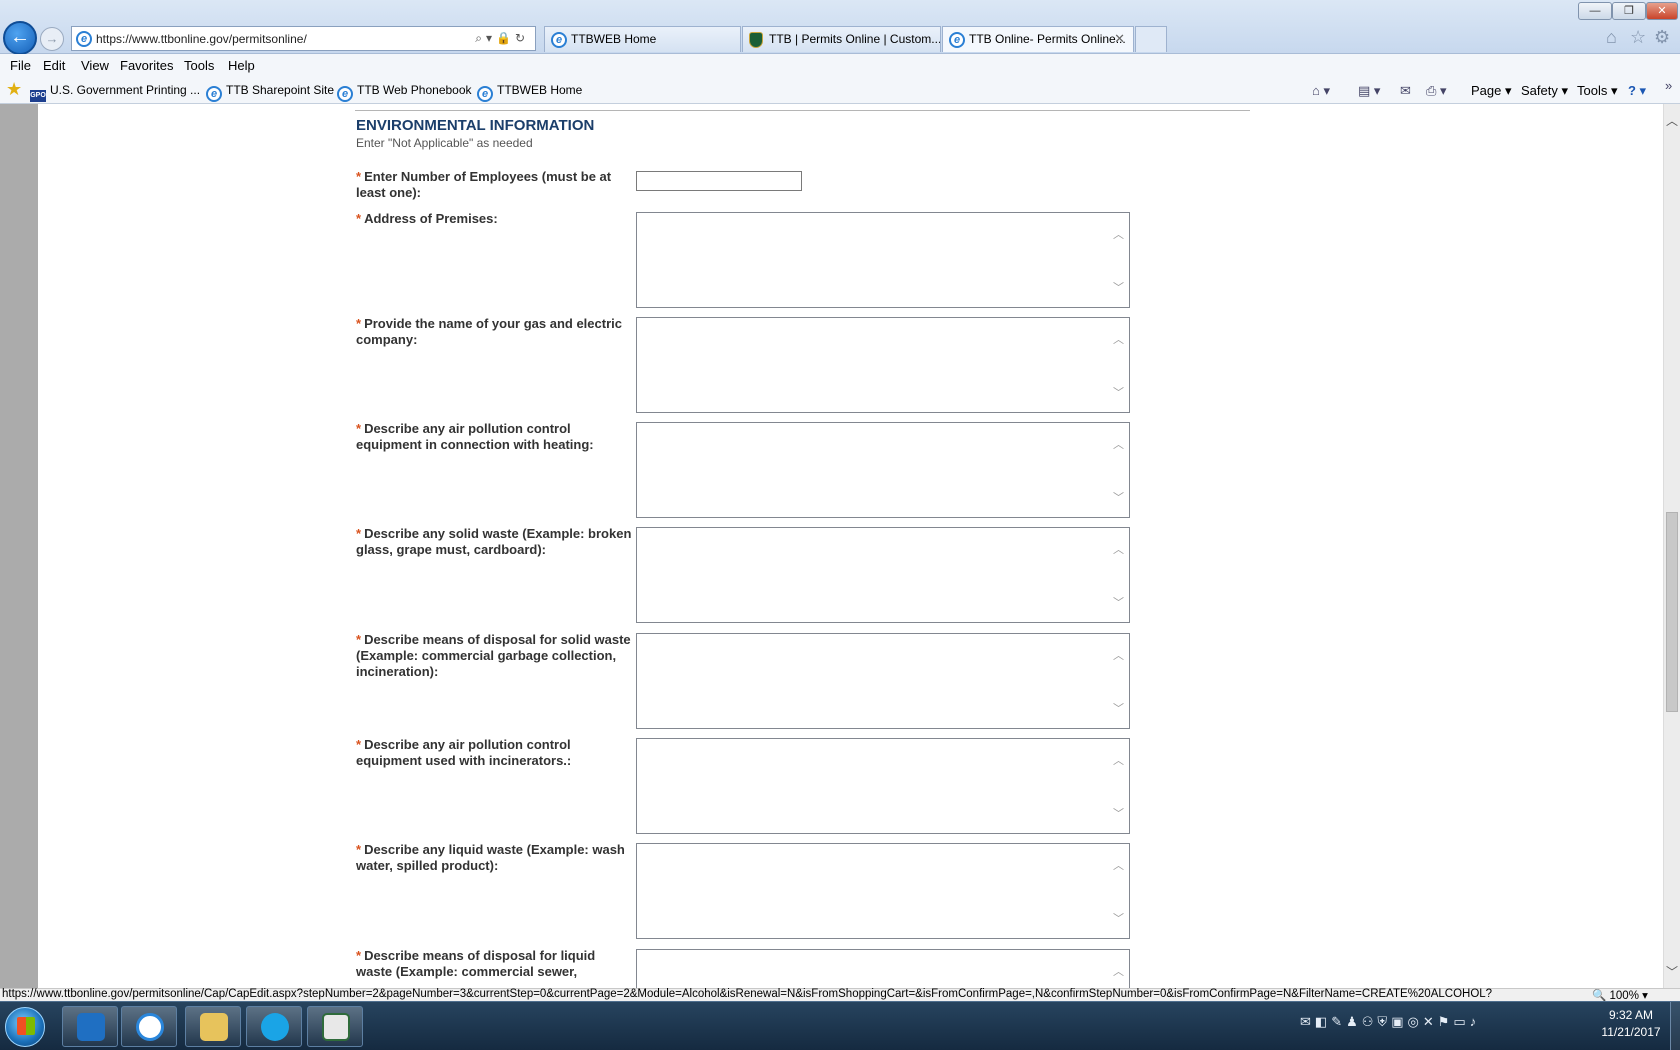 Image resolution: width=1680 pixels, height=1050 pixels. Describe the element at coordinates (883, 891) in the screenshot. I see `liquid-waste-textarea: ︿ ﹀` at that location.